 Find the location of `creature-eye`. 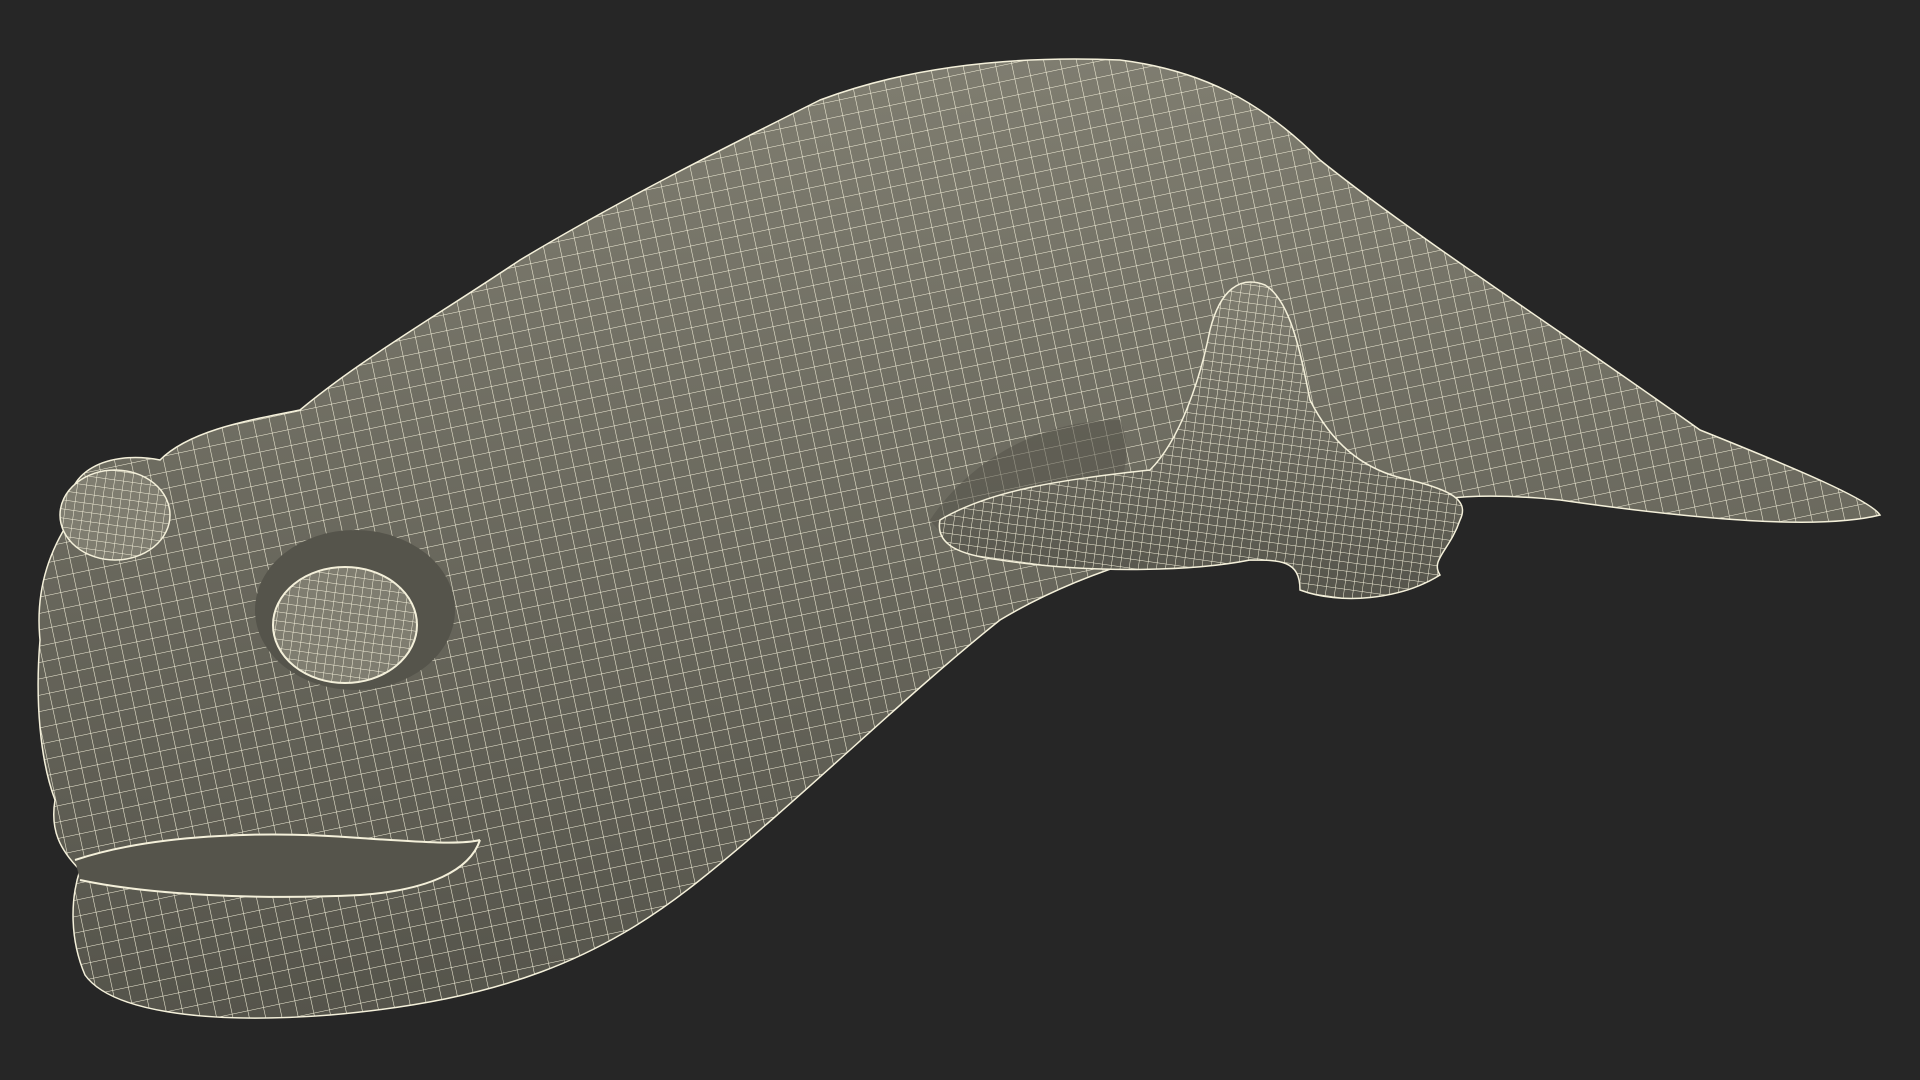

creature-eye is located at coordinates (355, 610).